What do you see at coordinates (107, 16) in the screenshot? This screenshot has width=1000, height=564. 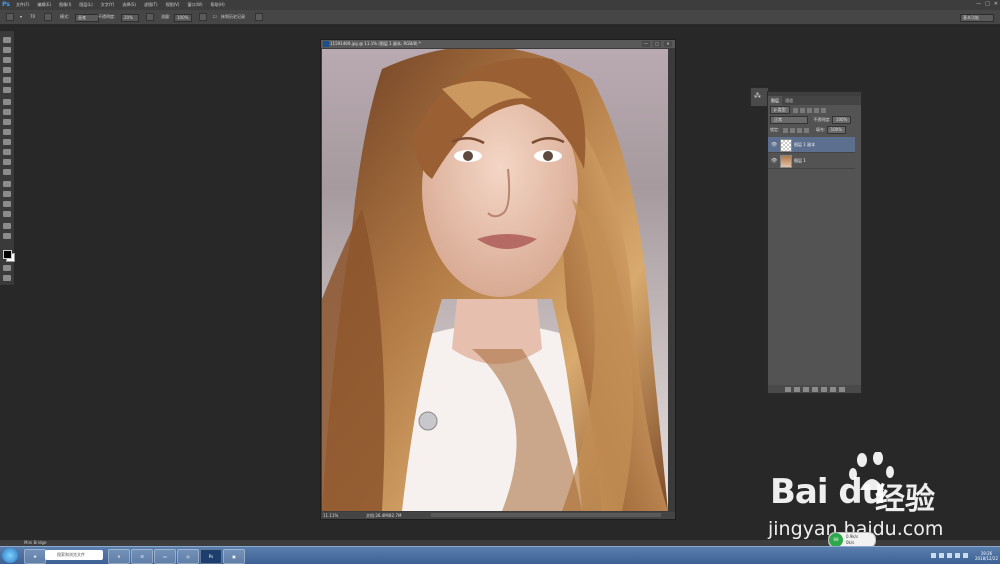 I see `opacity-label: 不透明度:` at bounding box center [107, 16].